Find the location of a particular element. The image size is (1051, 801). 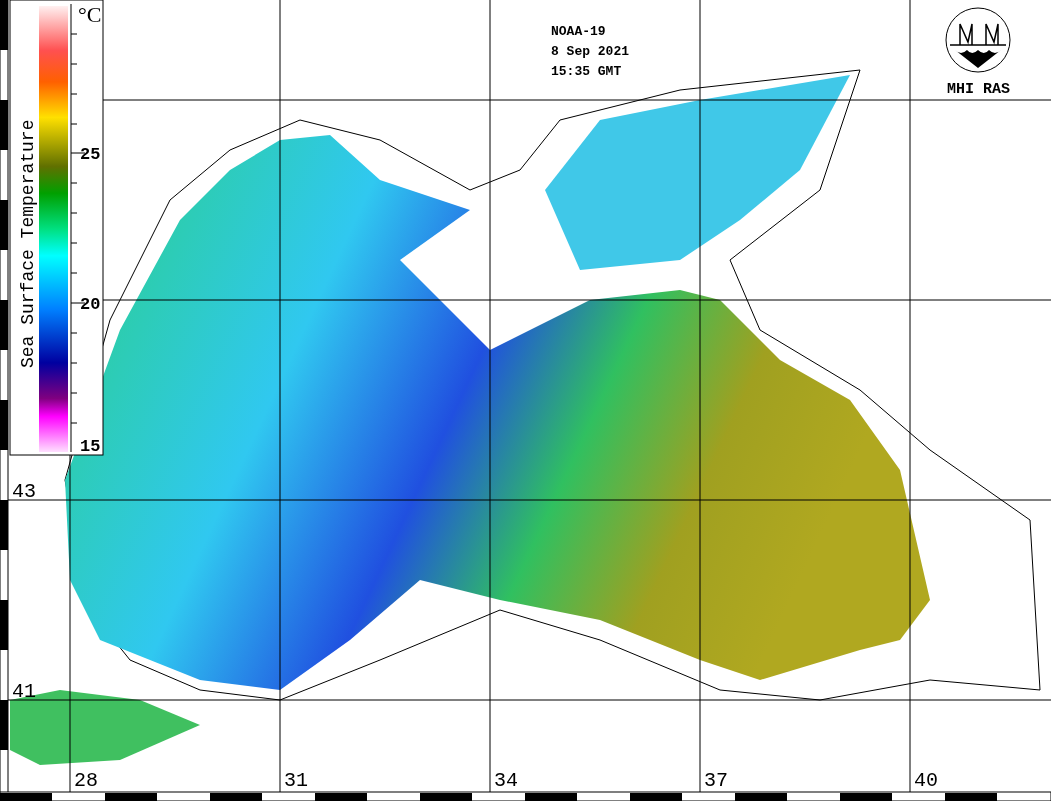

legend-title: Sea Surface Temperature is located at coordinates (28, 243).